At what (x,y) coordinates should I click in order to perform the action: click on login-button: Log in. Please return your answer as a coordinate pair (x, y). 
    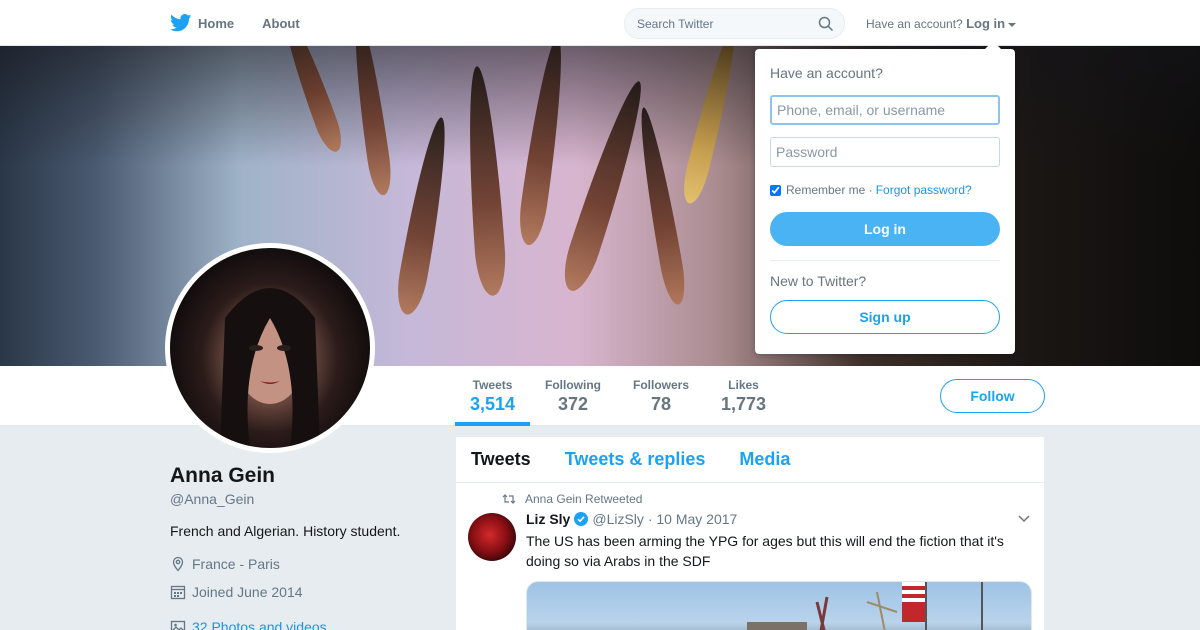
    Looking at the image, I should click on (885, 229).